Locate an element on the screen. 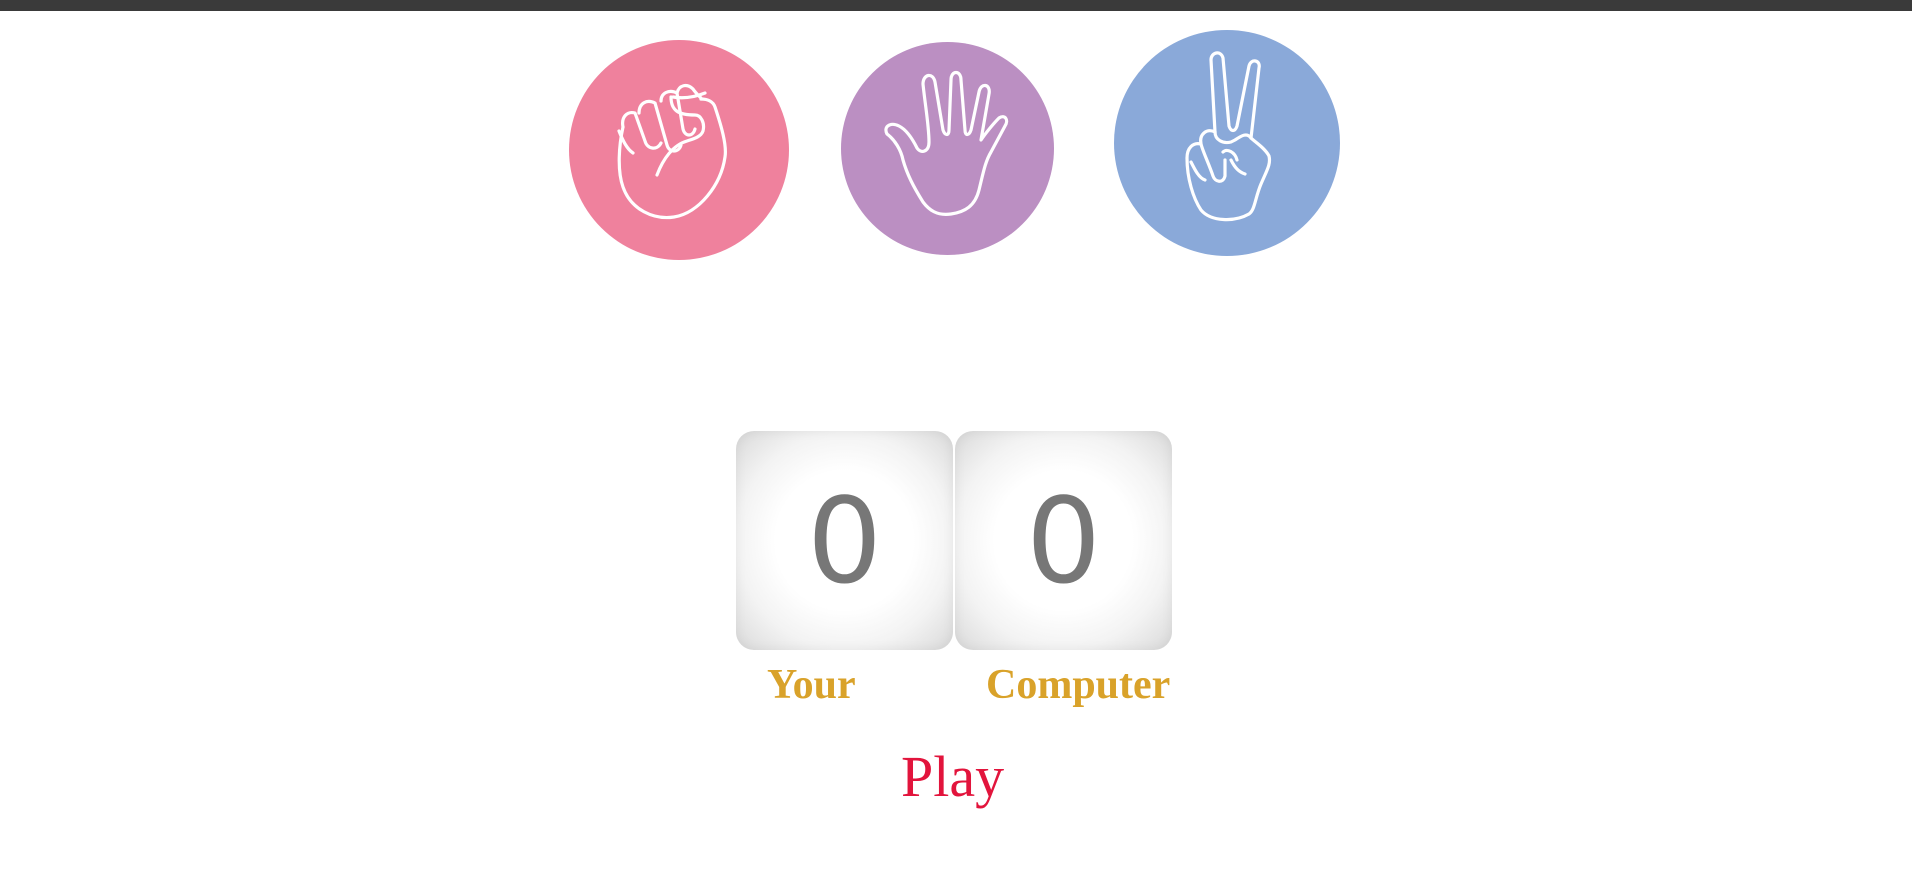 The width and height of the screenshot is (1912, 878). rock-choice-button is located at coordinates (679, 150).